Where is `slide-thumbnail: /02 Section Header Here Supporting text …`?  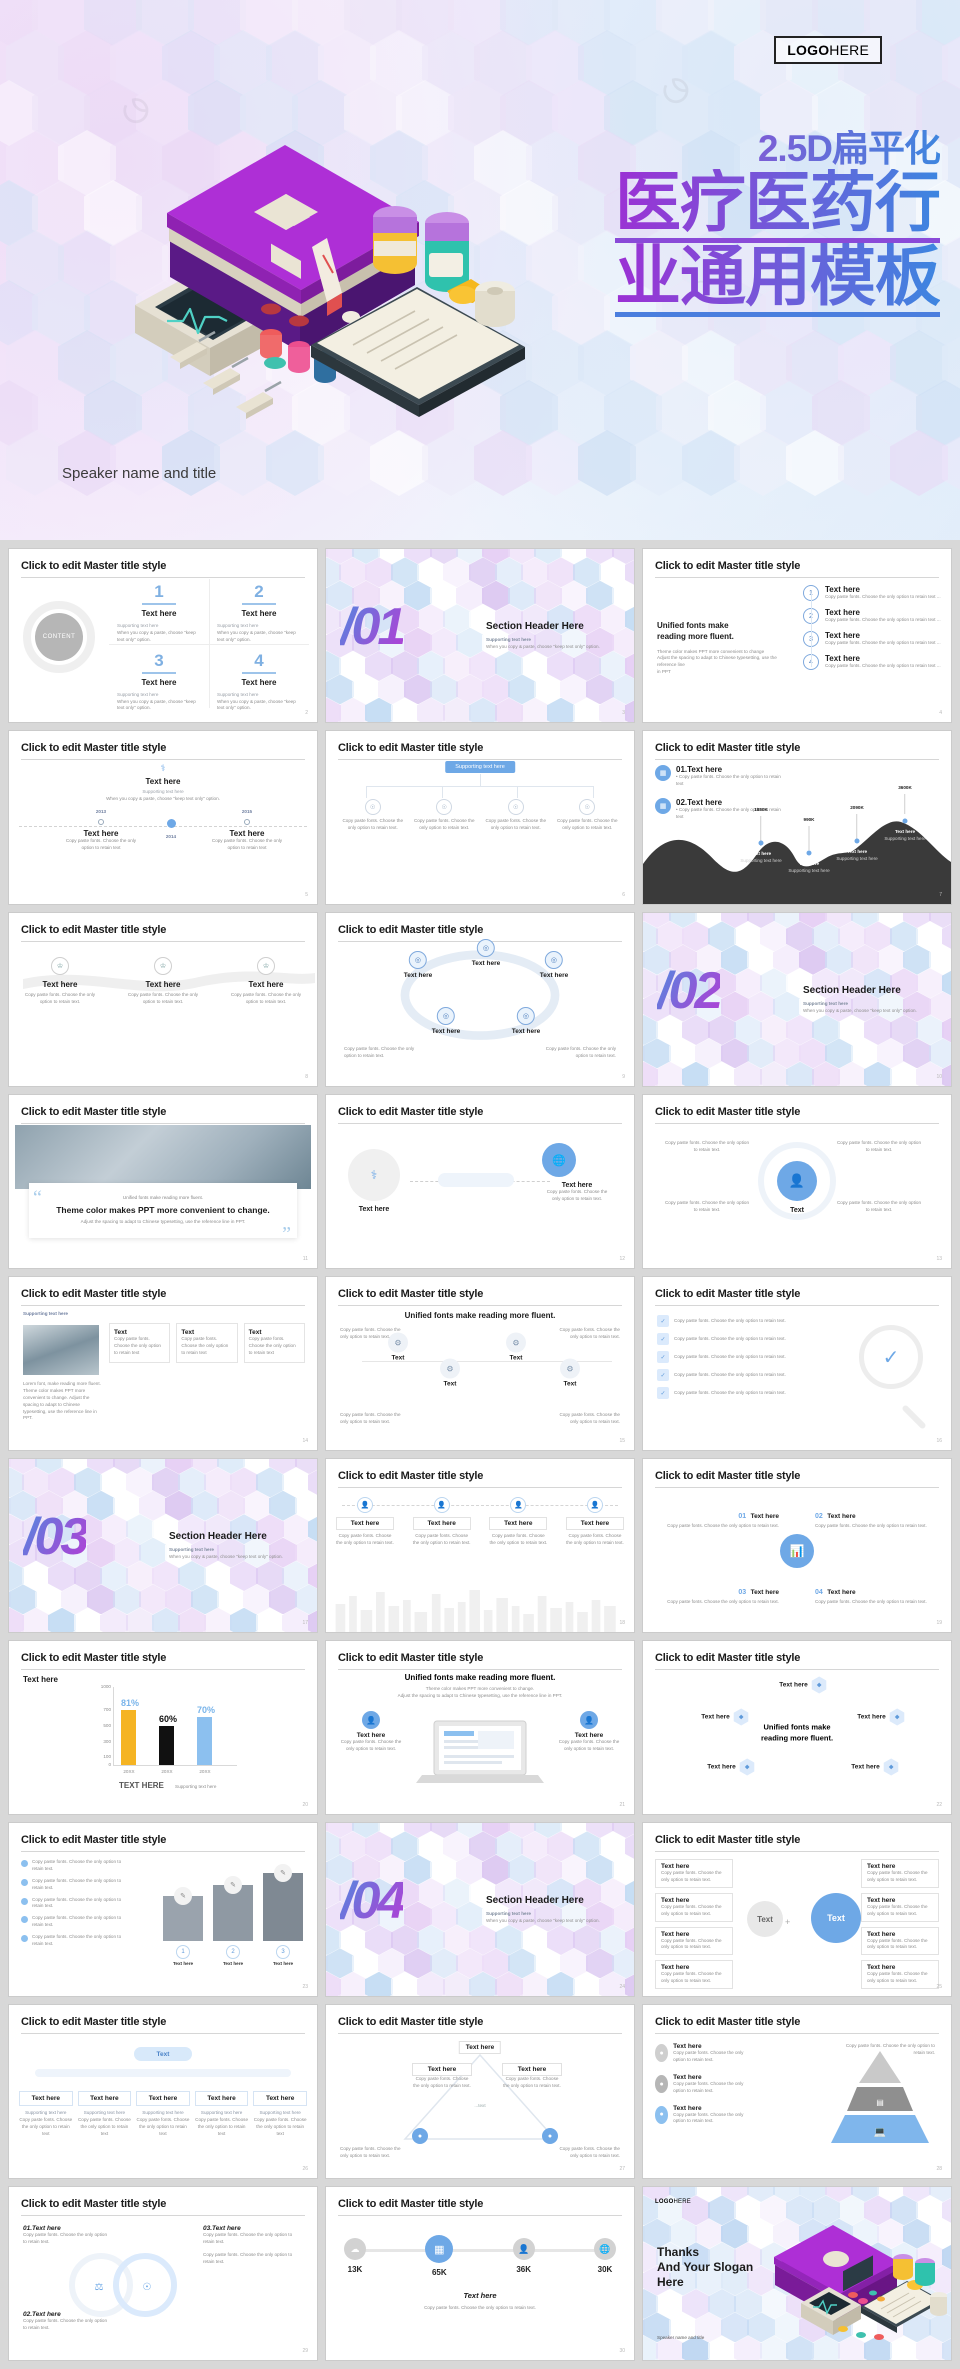
slide-thumbnail: /02 Section Header Here Supporting text … is located at coordinates (797, 999).